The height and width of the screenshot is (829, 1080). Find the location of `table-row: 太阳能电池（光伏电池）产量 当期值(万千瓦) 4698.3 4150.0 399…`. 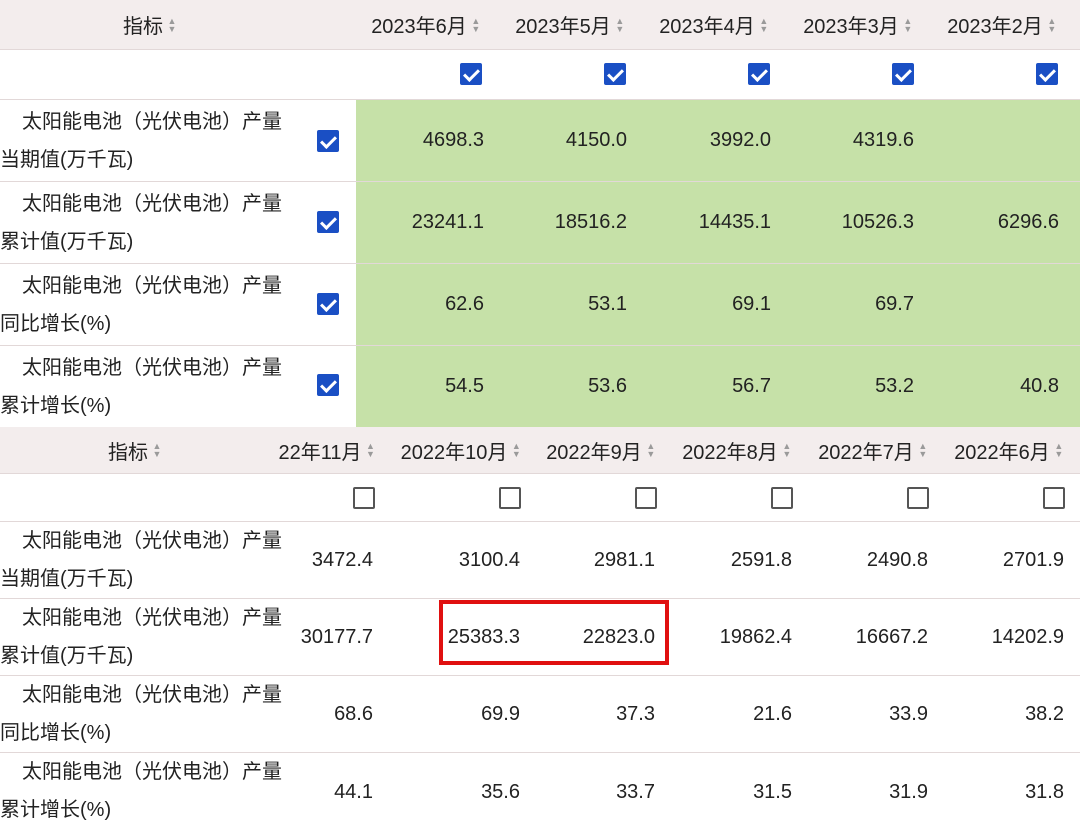

table-row: 太阳能电池（光伏电池）产量 当期值(万千瓦) 4698.3 4150.0 399… is located at coordinates (540, 141).